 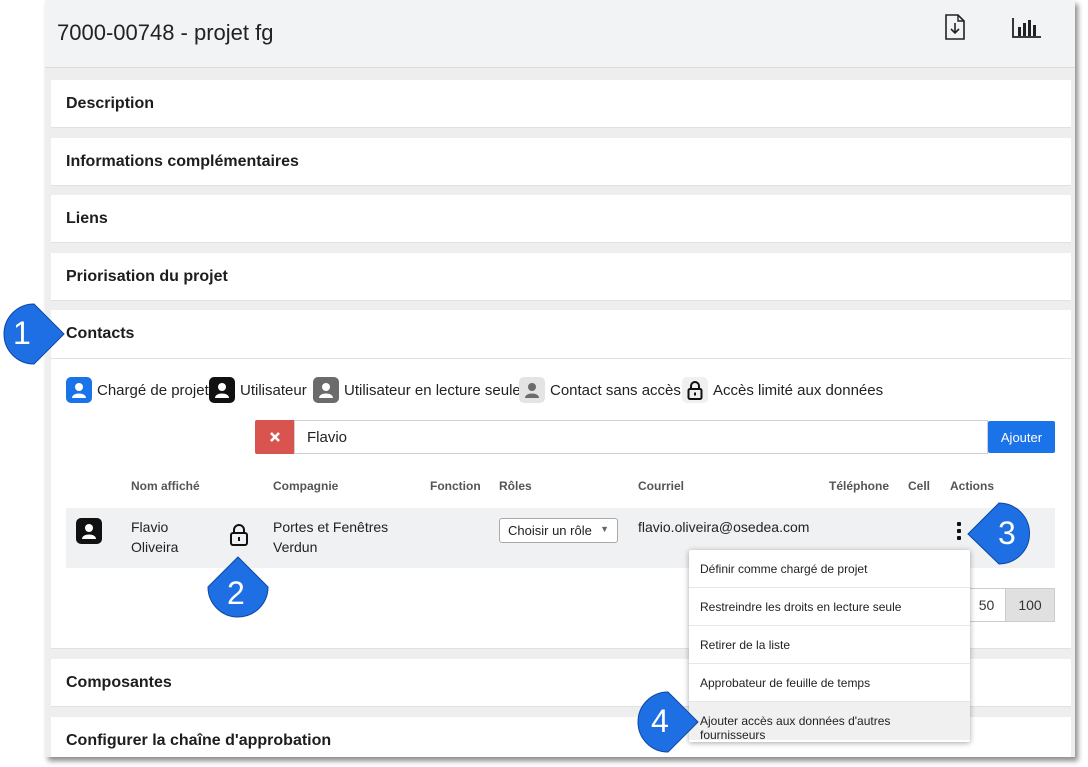 I want to click on section-title: Contacts, so click(x=100, y=334).